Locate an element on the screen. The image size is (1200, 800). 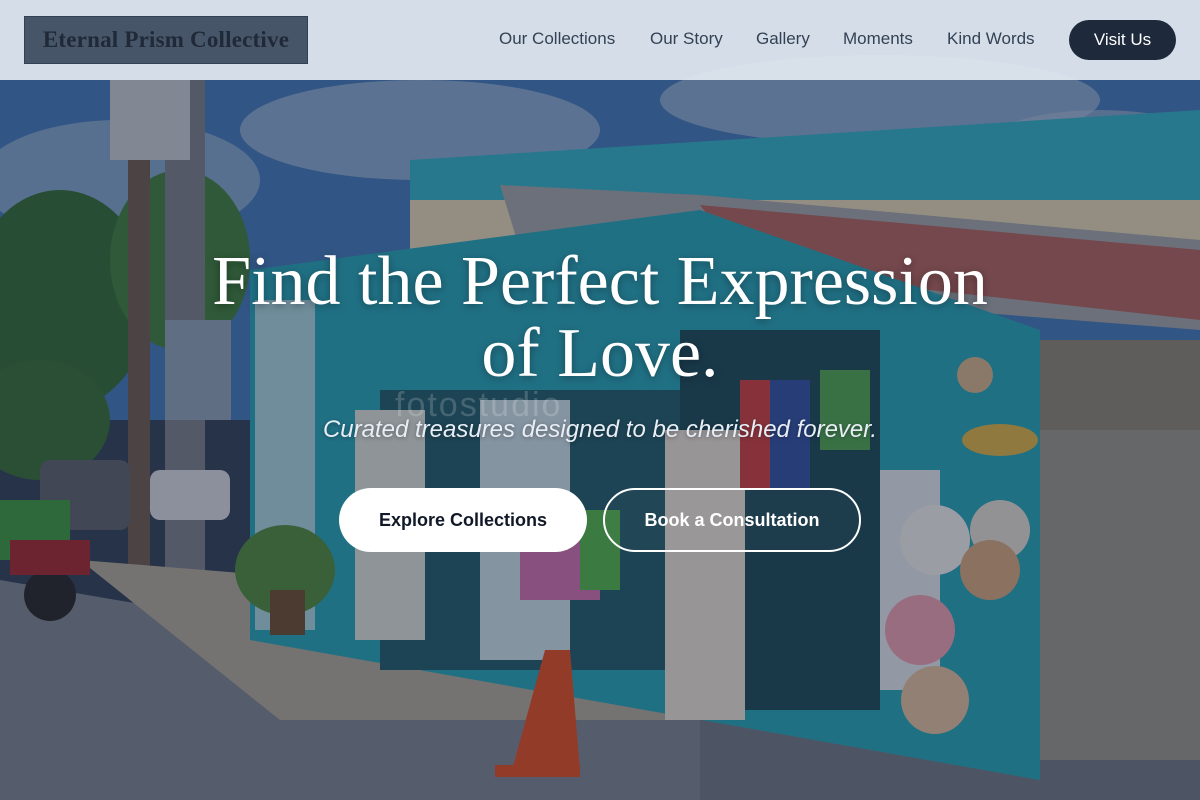
visit-us-button: Visit Us is located at coordinates (1122, 40).